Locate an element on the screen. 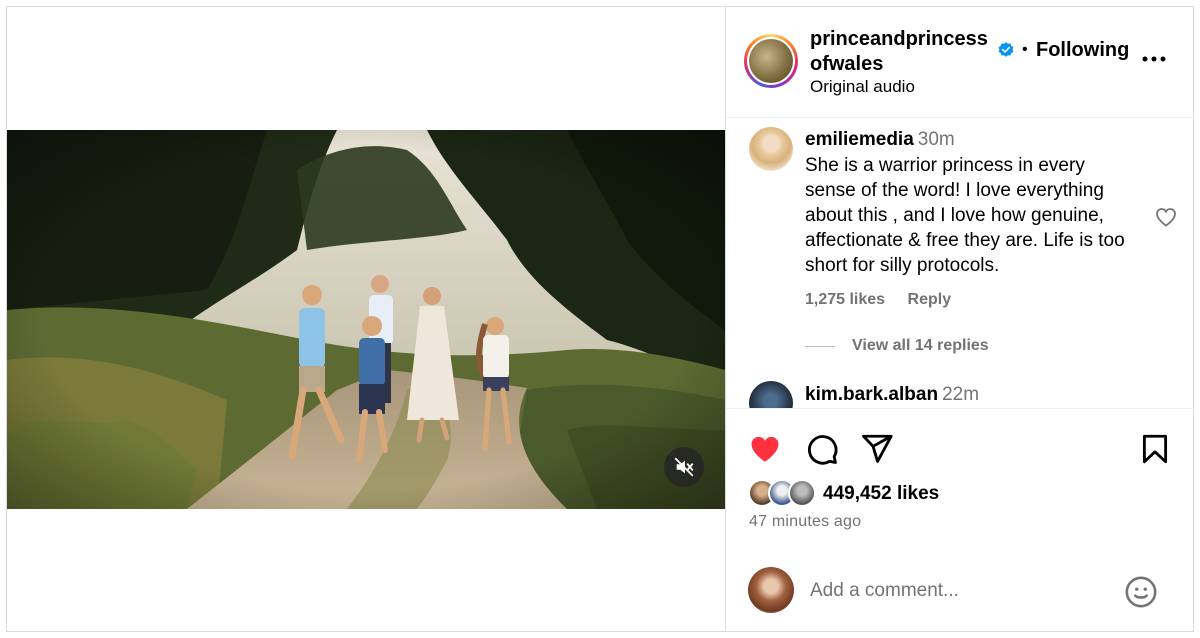 The height and width of the screenshot is (638, 1200). audio-link: Original audio is located at coordinates (862, 87).